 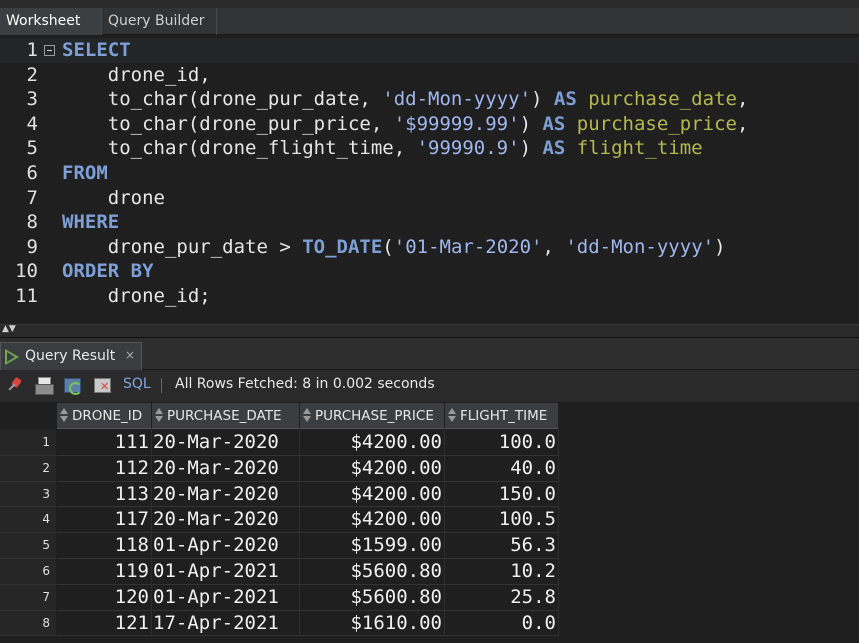 I want to click on table-cell-time: 25.8, so click(x=502, y=597).